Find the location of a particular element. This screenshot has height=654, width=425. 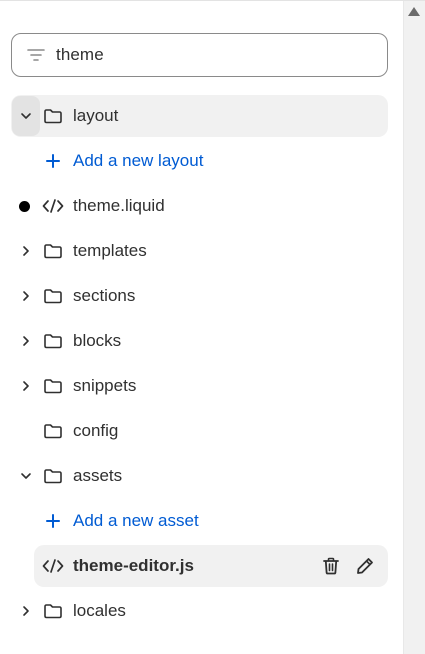

folder-label: blocks is located at coordinates (97, 340).